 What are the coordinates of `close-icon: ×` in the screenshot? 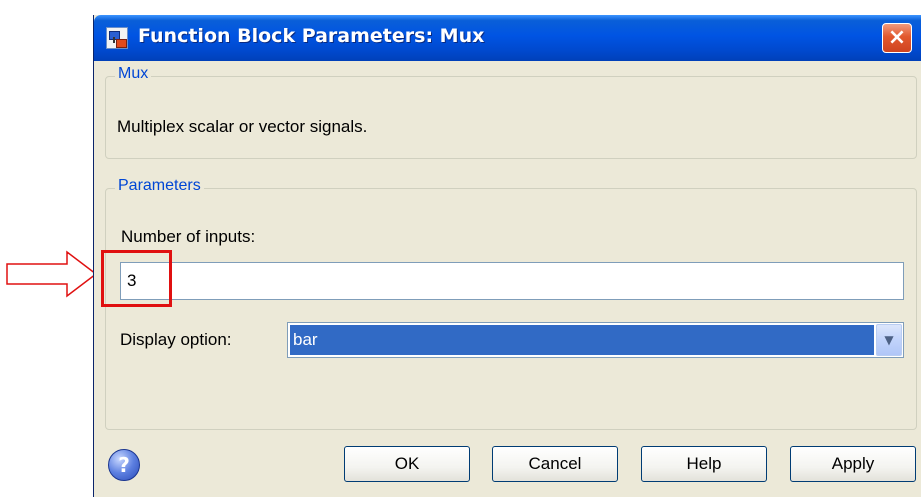 It's located at (897, 37).